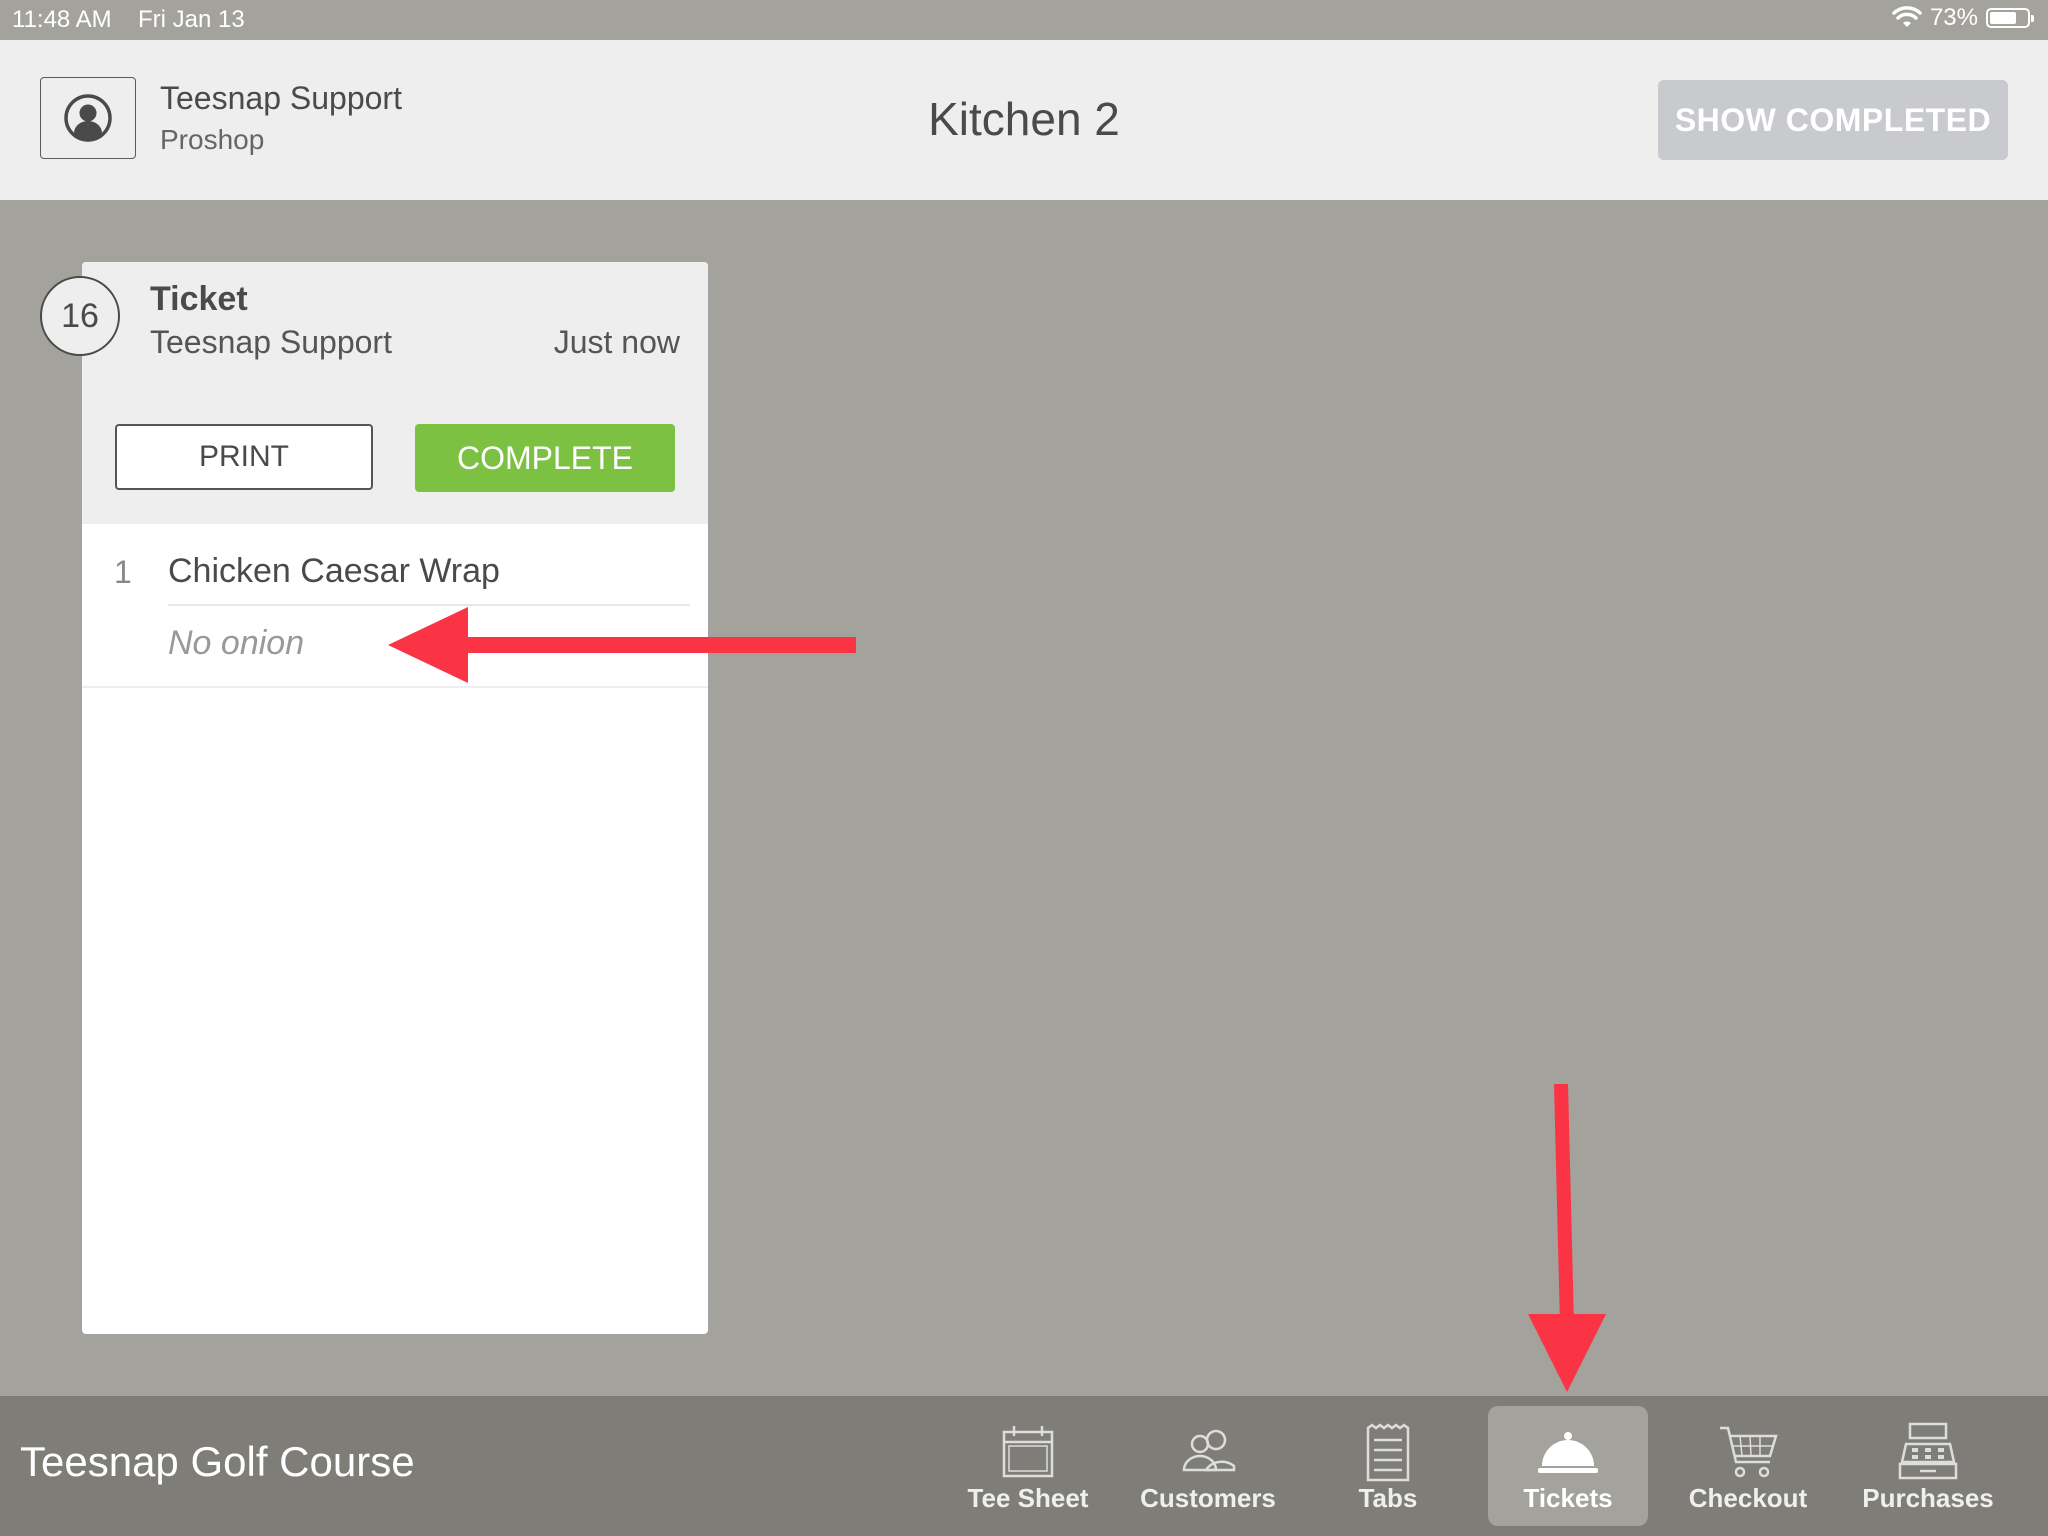  What do you see at coordinates (1953, 17) in the screenshot?
I see `battery-percent: 73%` at bounding box center [1953, 17].